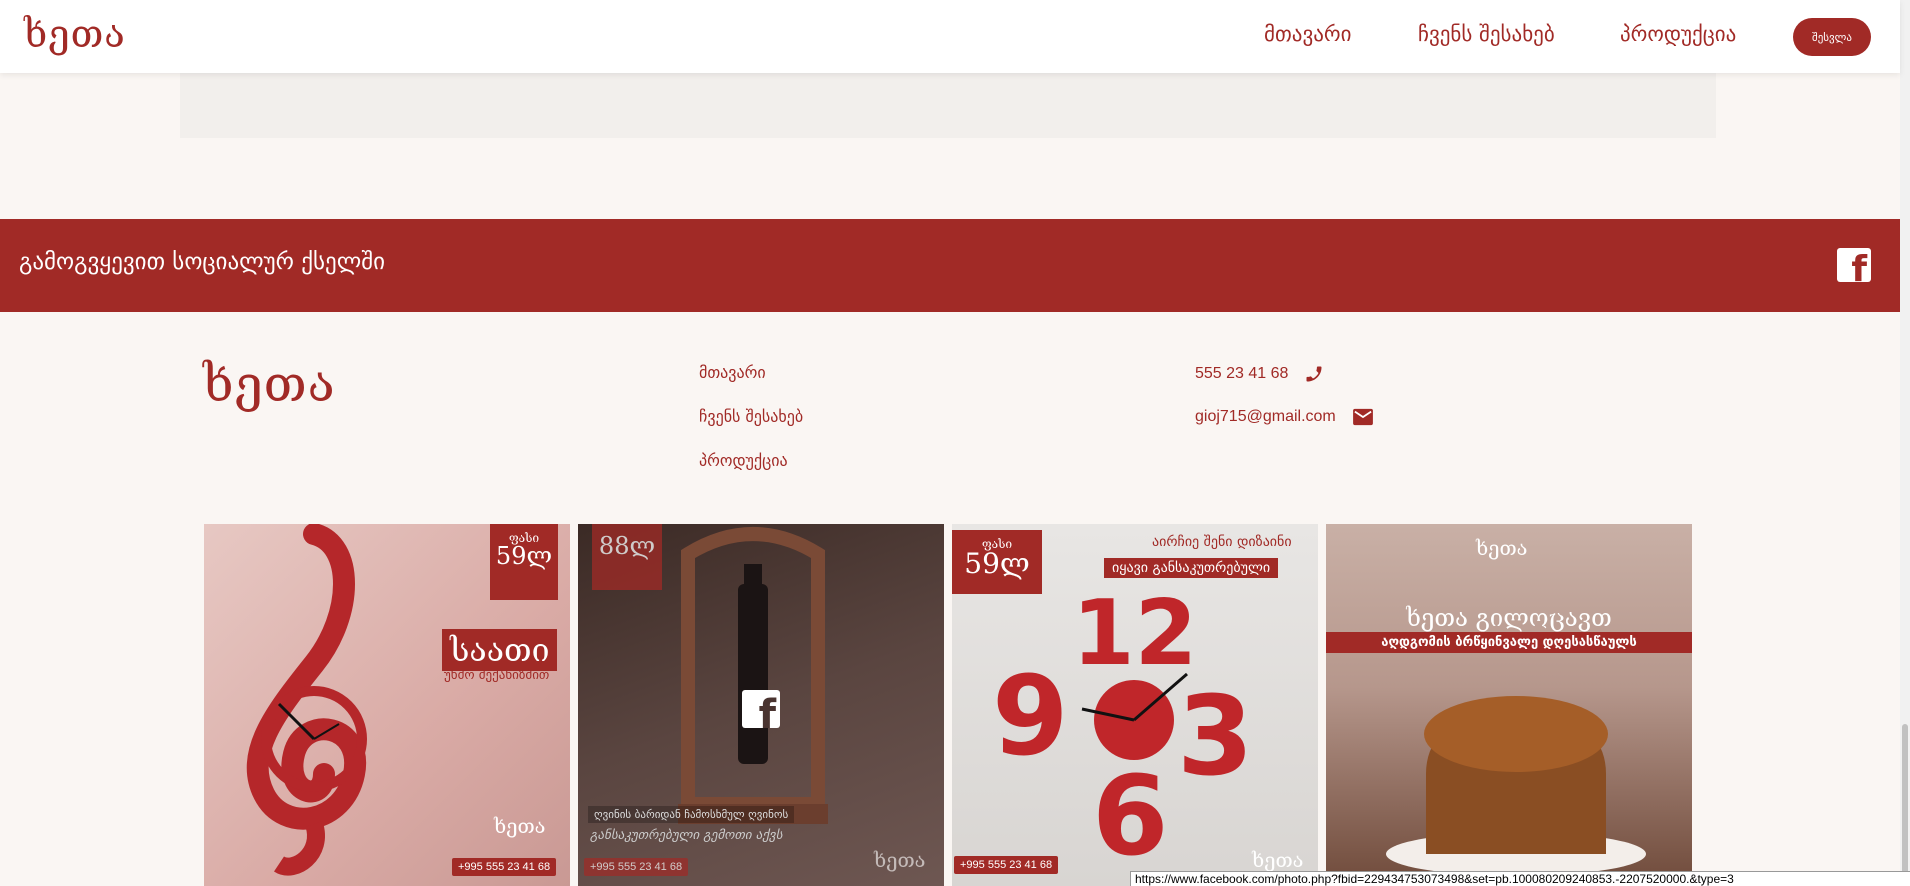 This screenshot has height=886, width=1910. Describe the element at coordinates (948, 105) in the screenshot. I see `content-section` at that location.